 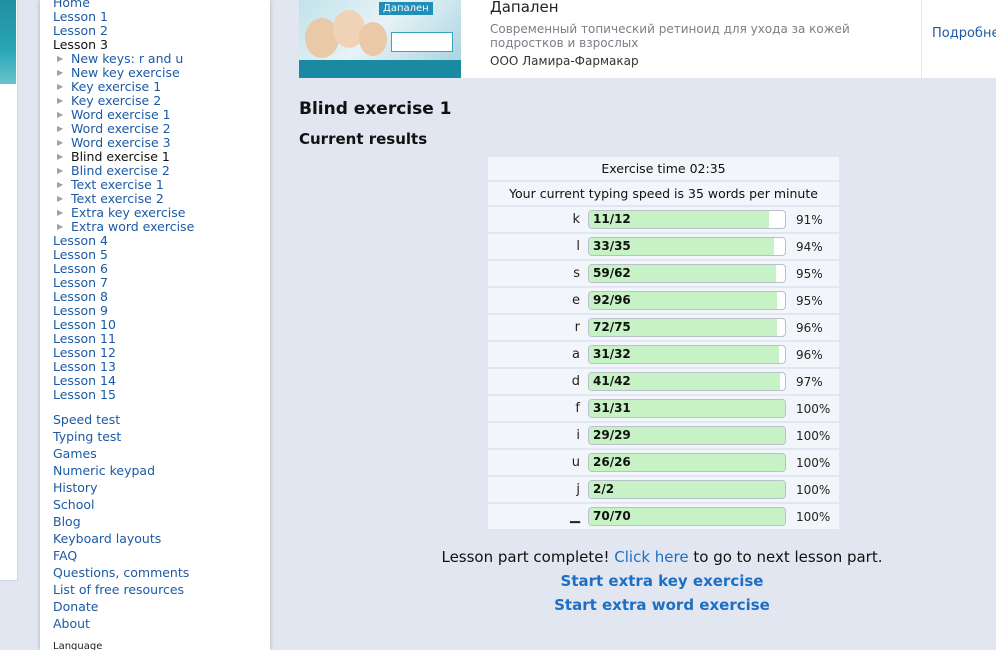 What do you see at coordinates (121, 453) in the screenshot?
I see `sidebar-item: Games` at bounding box center [121, 453].